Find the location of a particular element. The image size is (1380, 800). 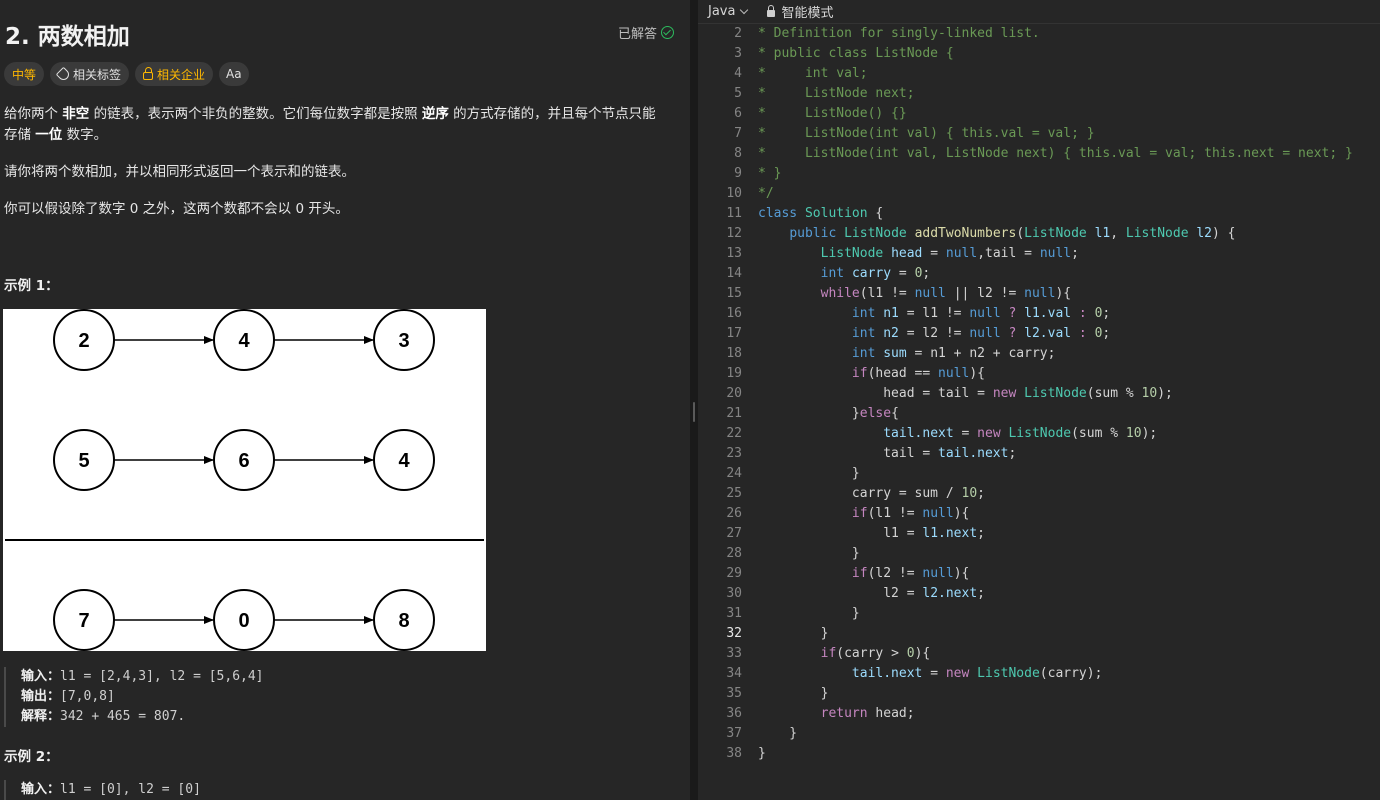

line-number: 2 is located at coordinates (738, 33).